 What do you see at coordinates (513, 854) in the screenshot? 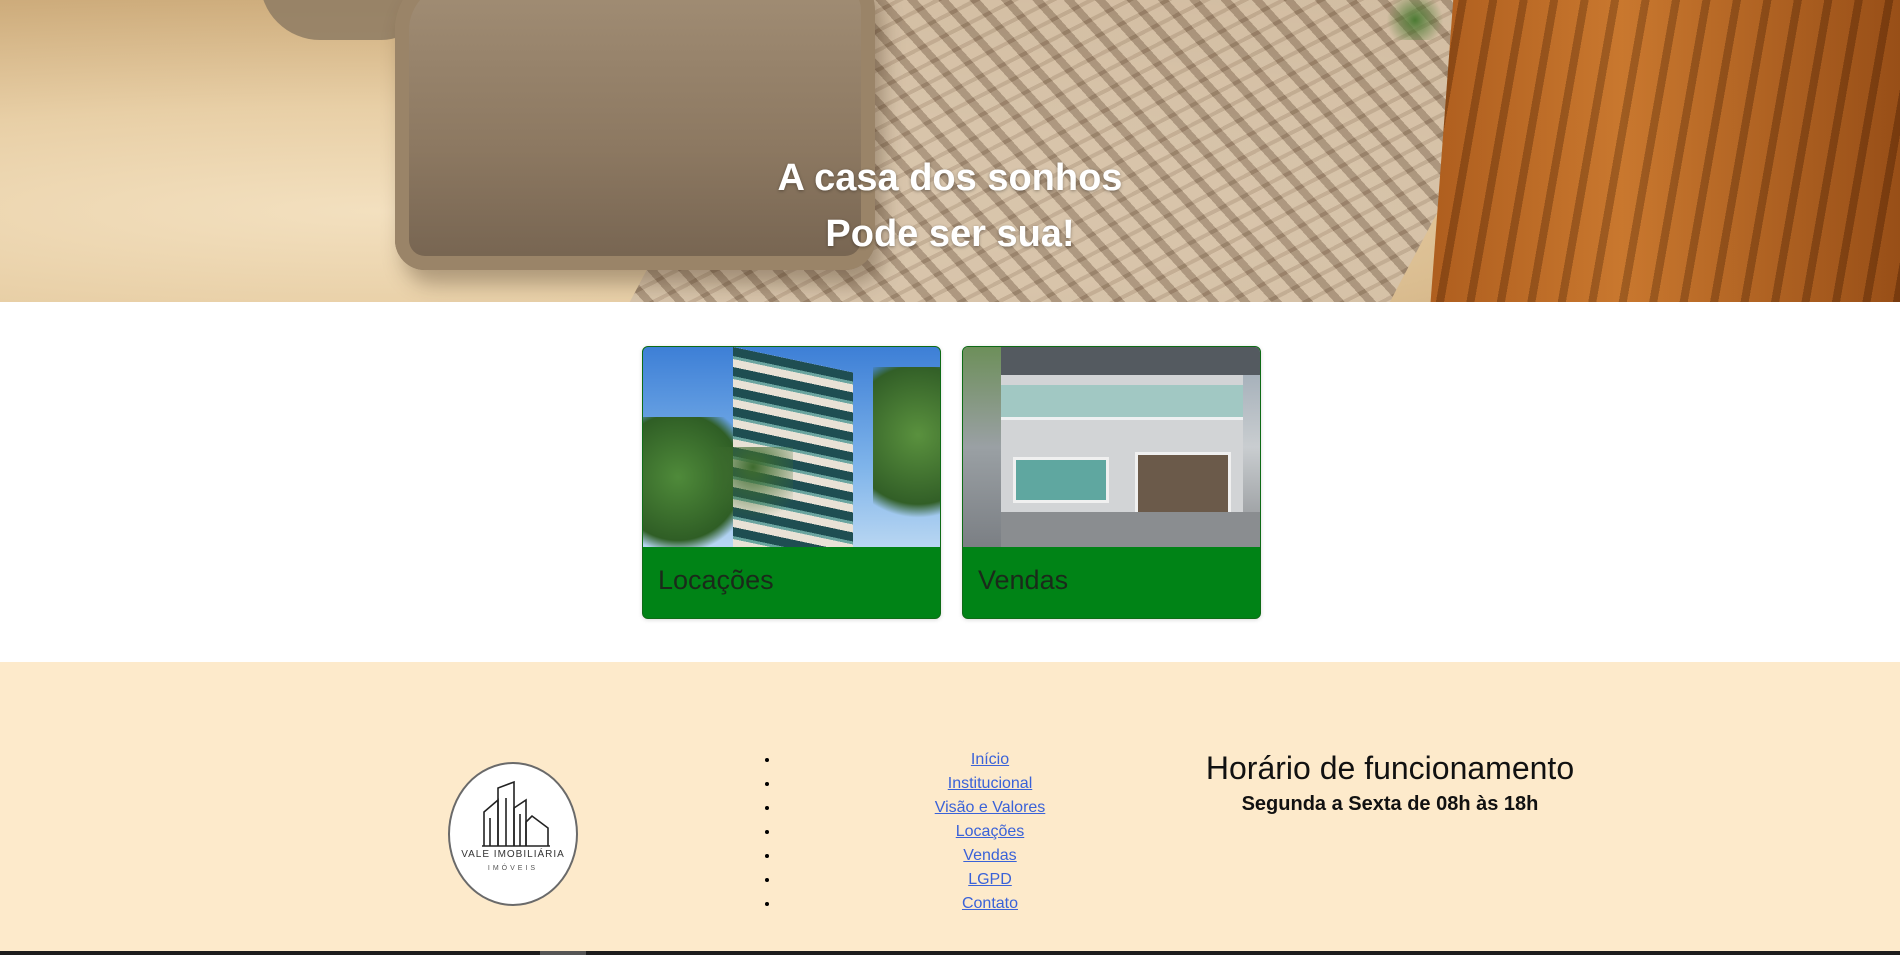
I see `logo-name: VALE IMOBILIÁRIA` at bounding box center [513, 854].